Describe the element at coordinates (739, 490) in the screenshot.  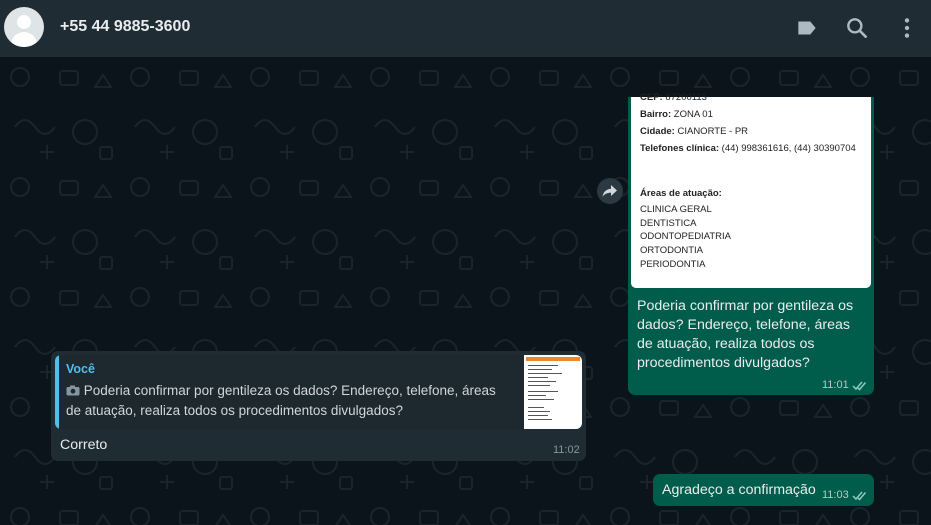
I see `message-text: Agradeço a confirmação` at that location.